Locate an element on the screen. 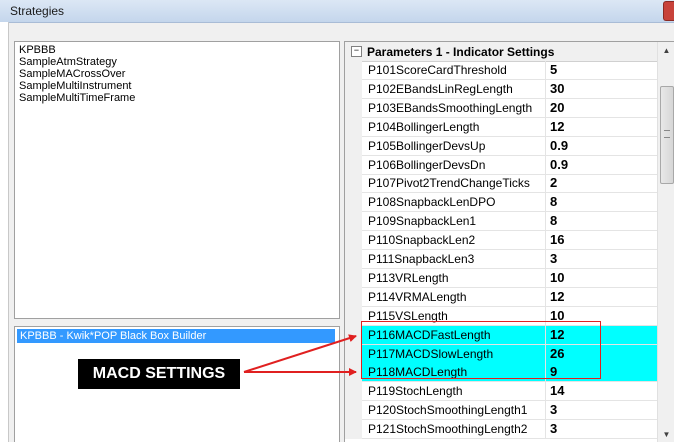 This screenshot has width=674, height=442. parameter-name: P116MACDFastLength is located at coordinates (454, 335).